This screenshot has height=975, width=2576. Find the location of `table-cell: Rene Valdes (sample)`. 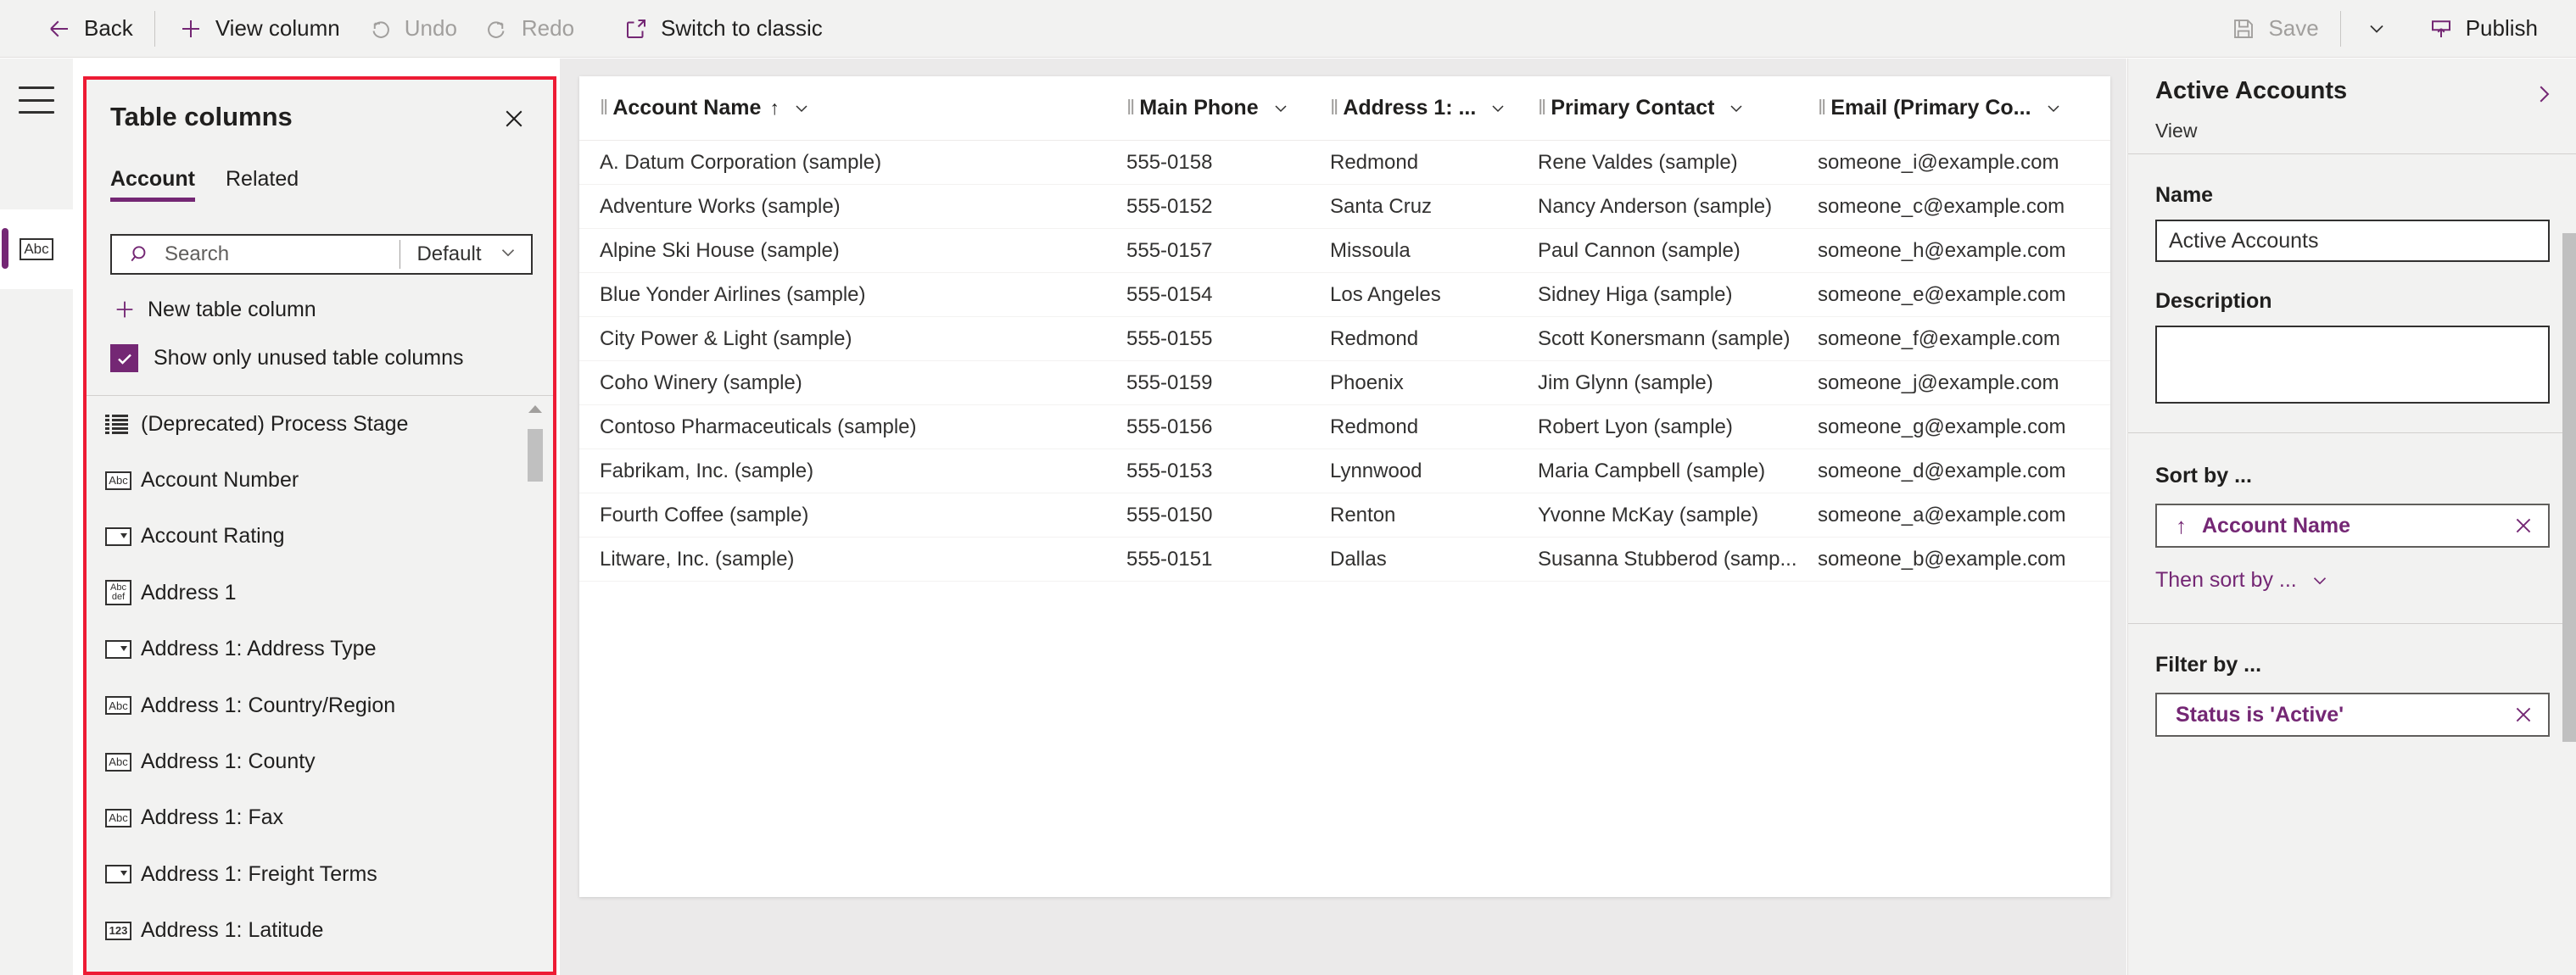

table-cell: Rene Valdes (sample) is located at coordinates (1638, 162).